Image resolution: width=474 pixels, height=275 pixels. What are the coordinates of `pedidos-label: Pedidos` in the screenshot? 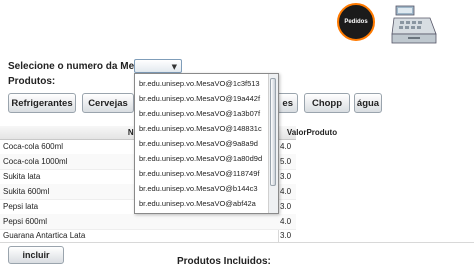 It's located at (356, 22).